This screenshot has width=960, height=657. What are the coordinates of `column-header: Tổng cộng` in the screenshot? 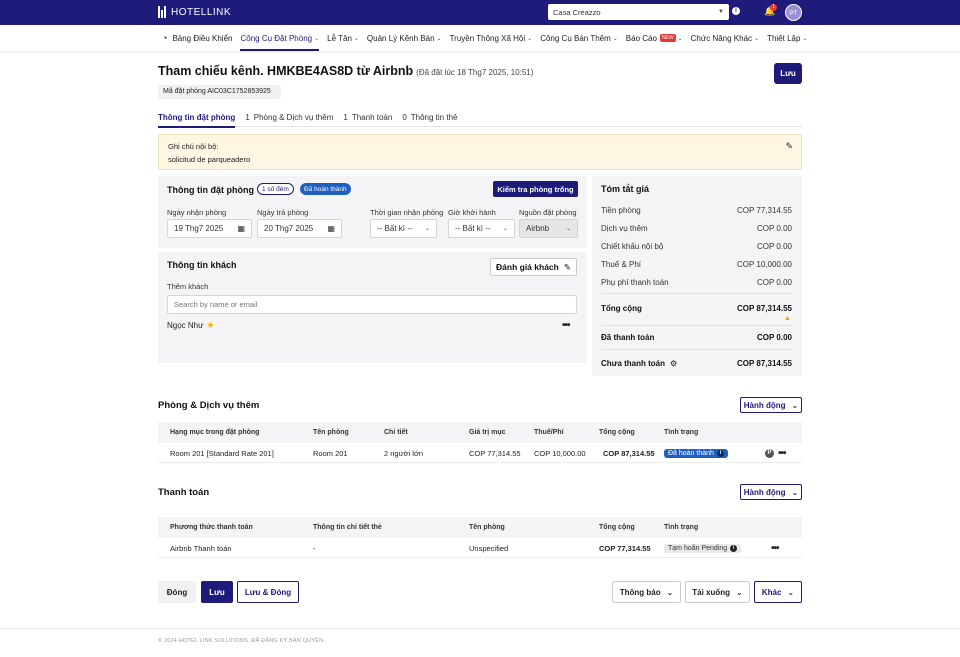 It's located at (617, 432).